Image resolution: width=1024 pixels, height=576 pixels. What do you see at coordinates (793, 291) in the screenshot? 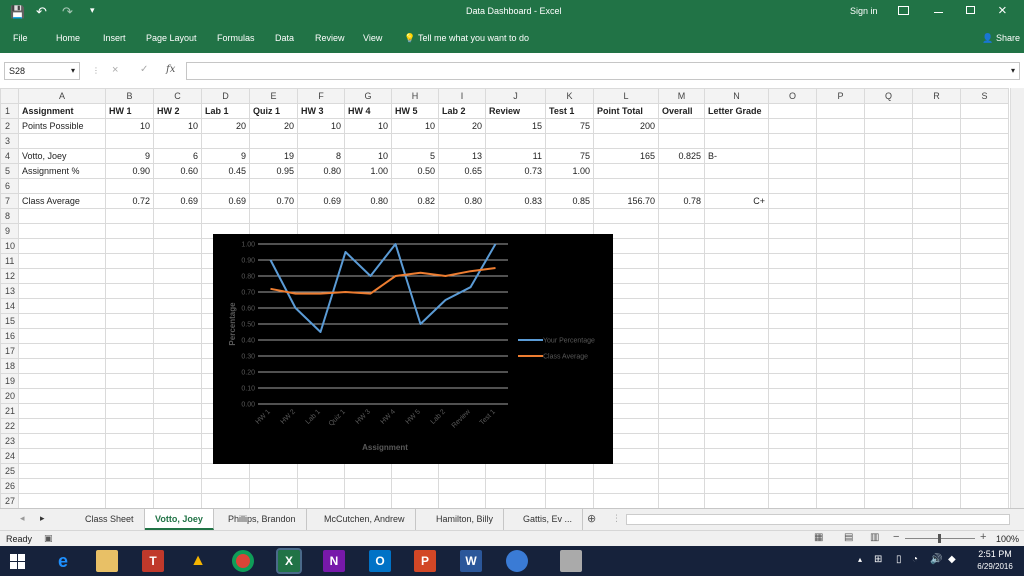
I see `cell-o13` at bounding box center [793, 291].